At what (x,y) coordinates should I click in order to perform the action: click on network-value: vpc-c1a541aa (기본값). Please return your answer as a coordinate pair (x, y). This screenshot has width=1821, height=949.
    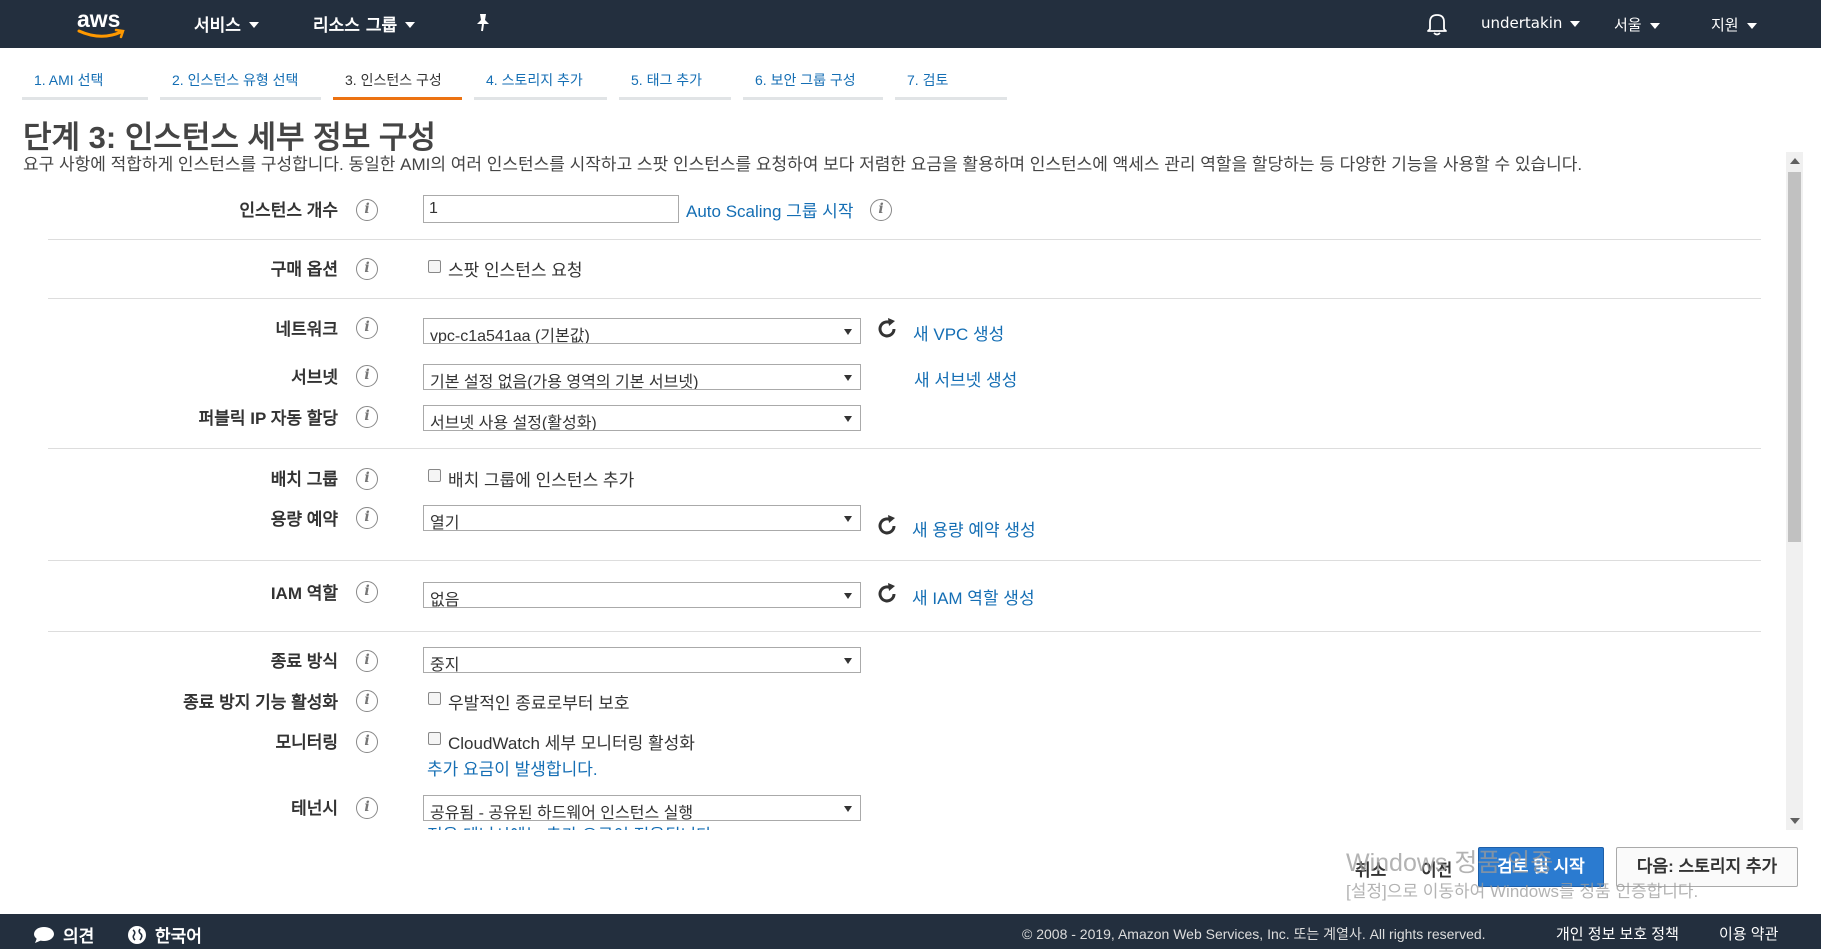
    Looking at the image, I should click on (510, 336).